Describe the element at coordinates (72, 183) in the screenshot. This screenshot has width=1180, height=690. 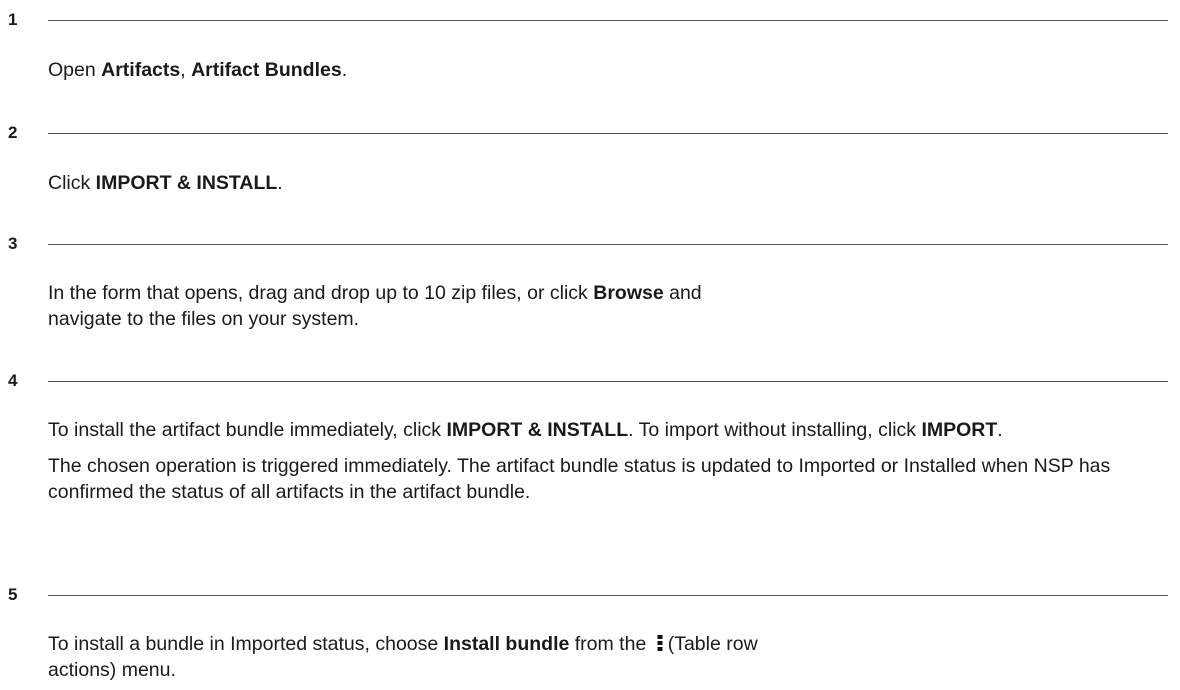
I see `text-run: Click` at that location.